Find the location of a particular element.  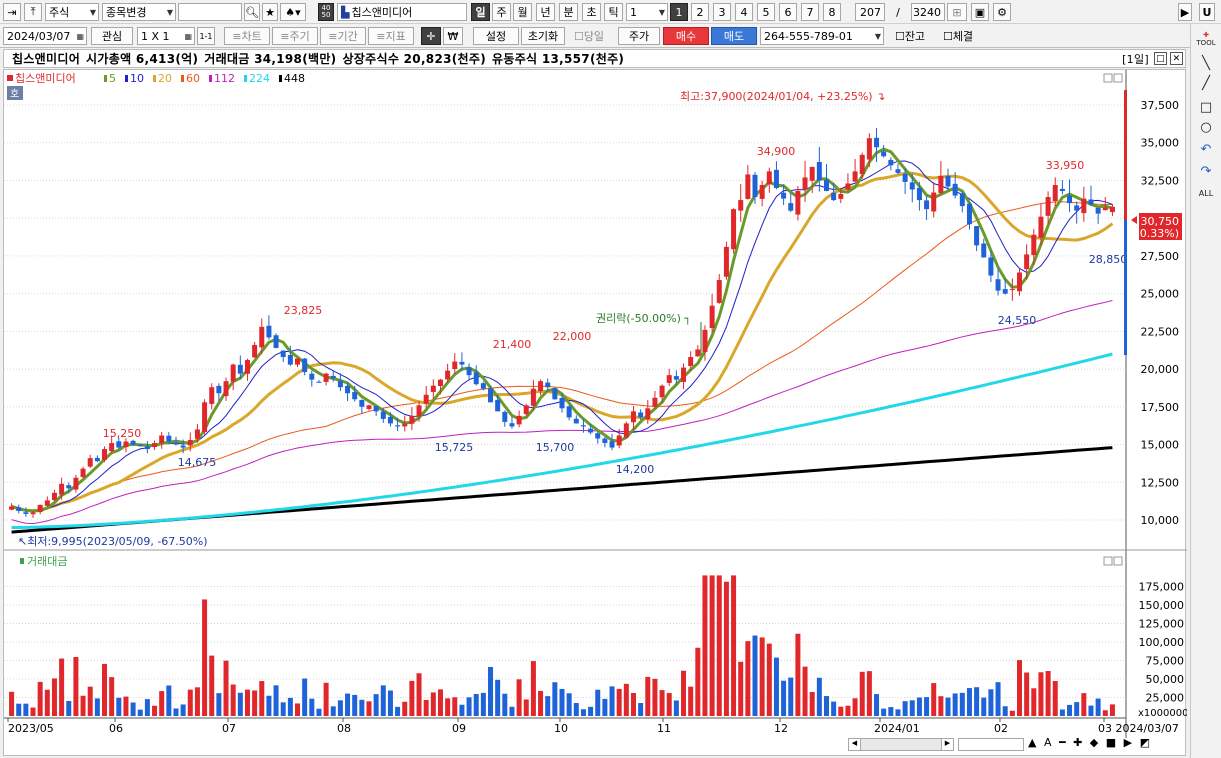

cycle-button-label: ≡주기 is located at coordinates (295, 36).